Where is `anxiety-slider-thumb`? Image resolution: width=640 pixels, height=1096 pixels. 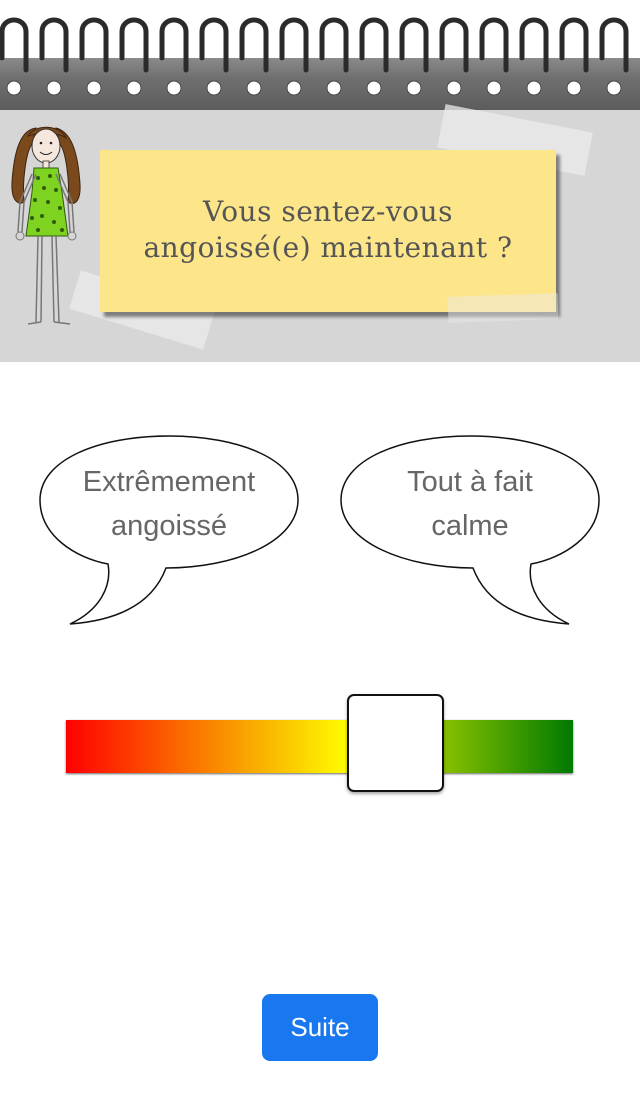
anxiety-slider-thumb is located at coordinates (395, 743).